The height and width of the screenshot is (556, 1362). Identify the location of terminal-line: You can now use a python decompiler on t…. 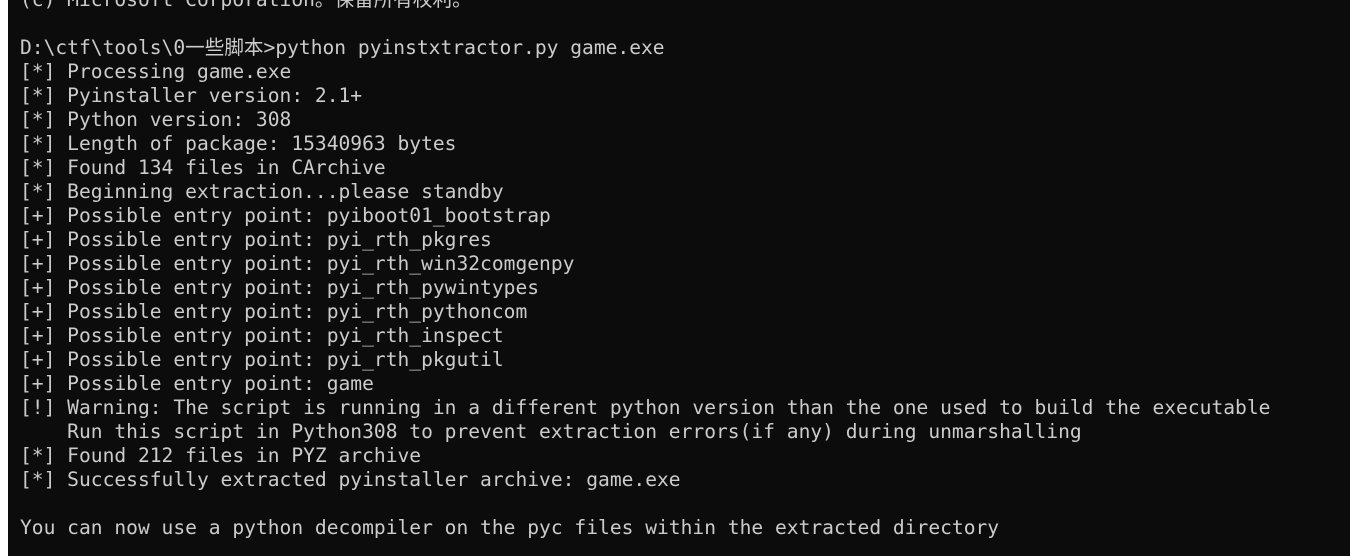
(510, 527).